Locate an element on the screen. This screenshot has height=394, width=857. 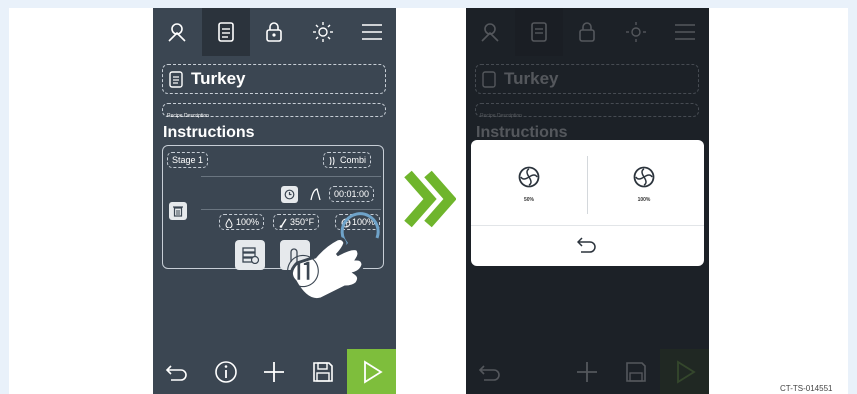
timer-button is located at coordinates (289, 194).